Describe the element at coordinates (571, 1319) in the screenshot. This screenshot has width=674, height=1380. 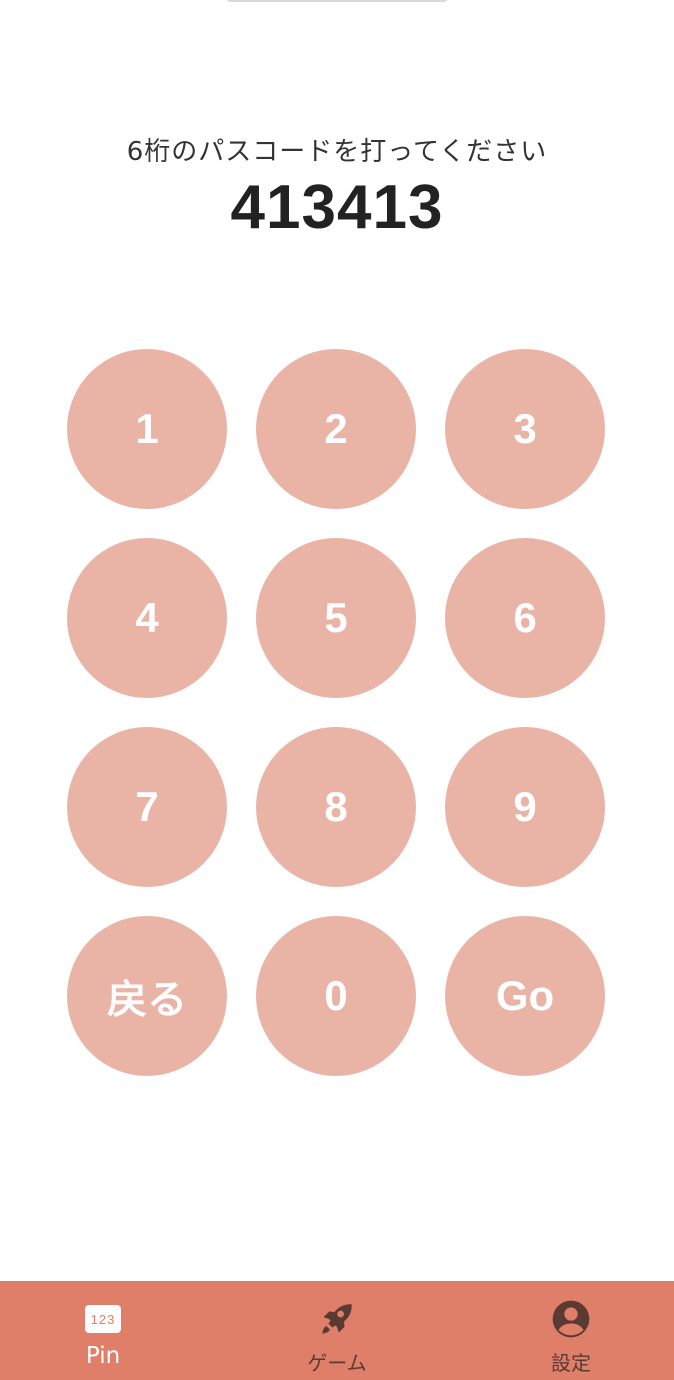
I see `account-circle-icon` at that location.